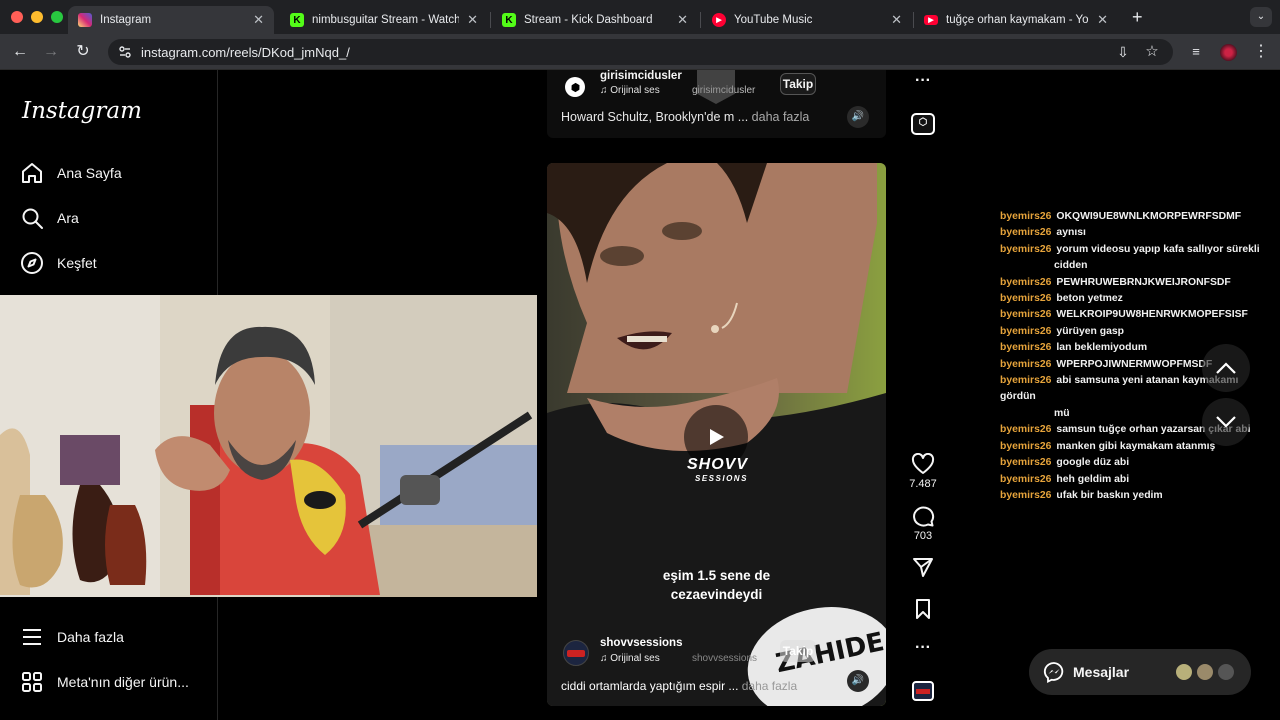  I want to click on url-text: instagram.com/reels/DKod_jmNqd_/, so click(245, 52).